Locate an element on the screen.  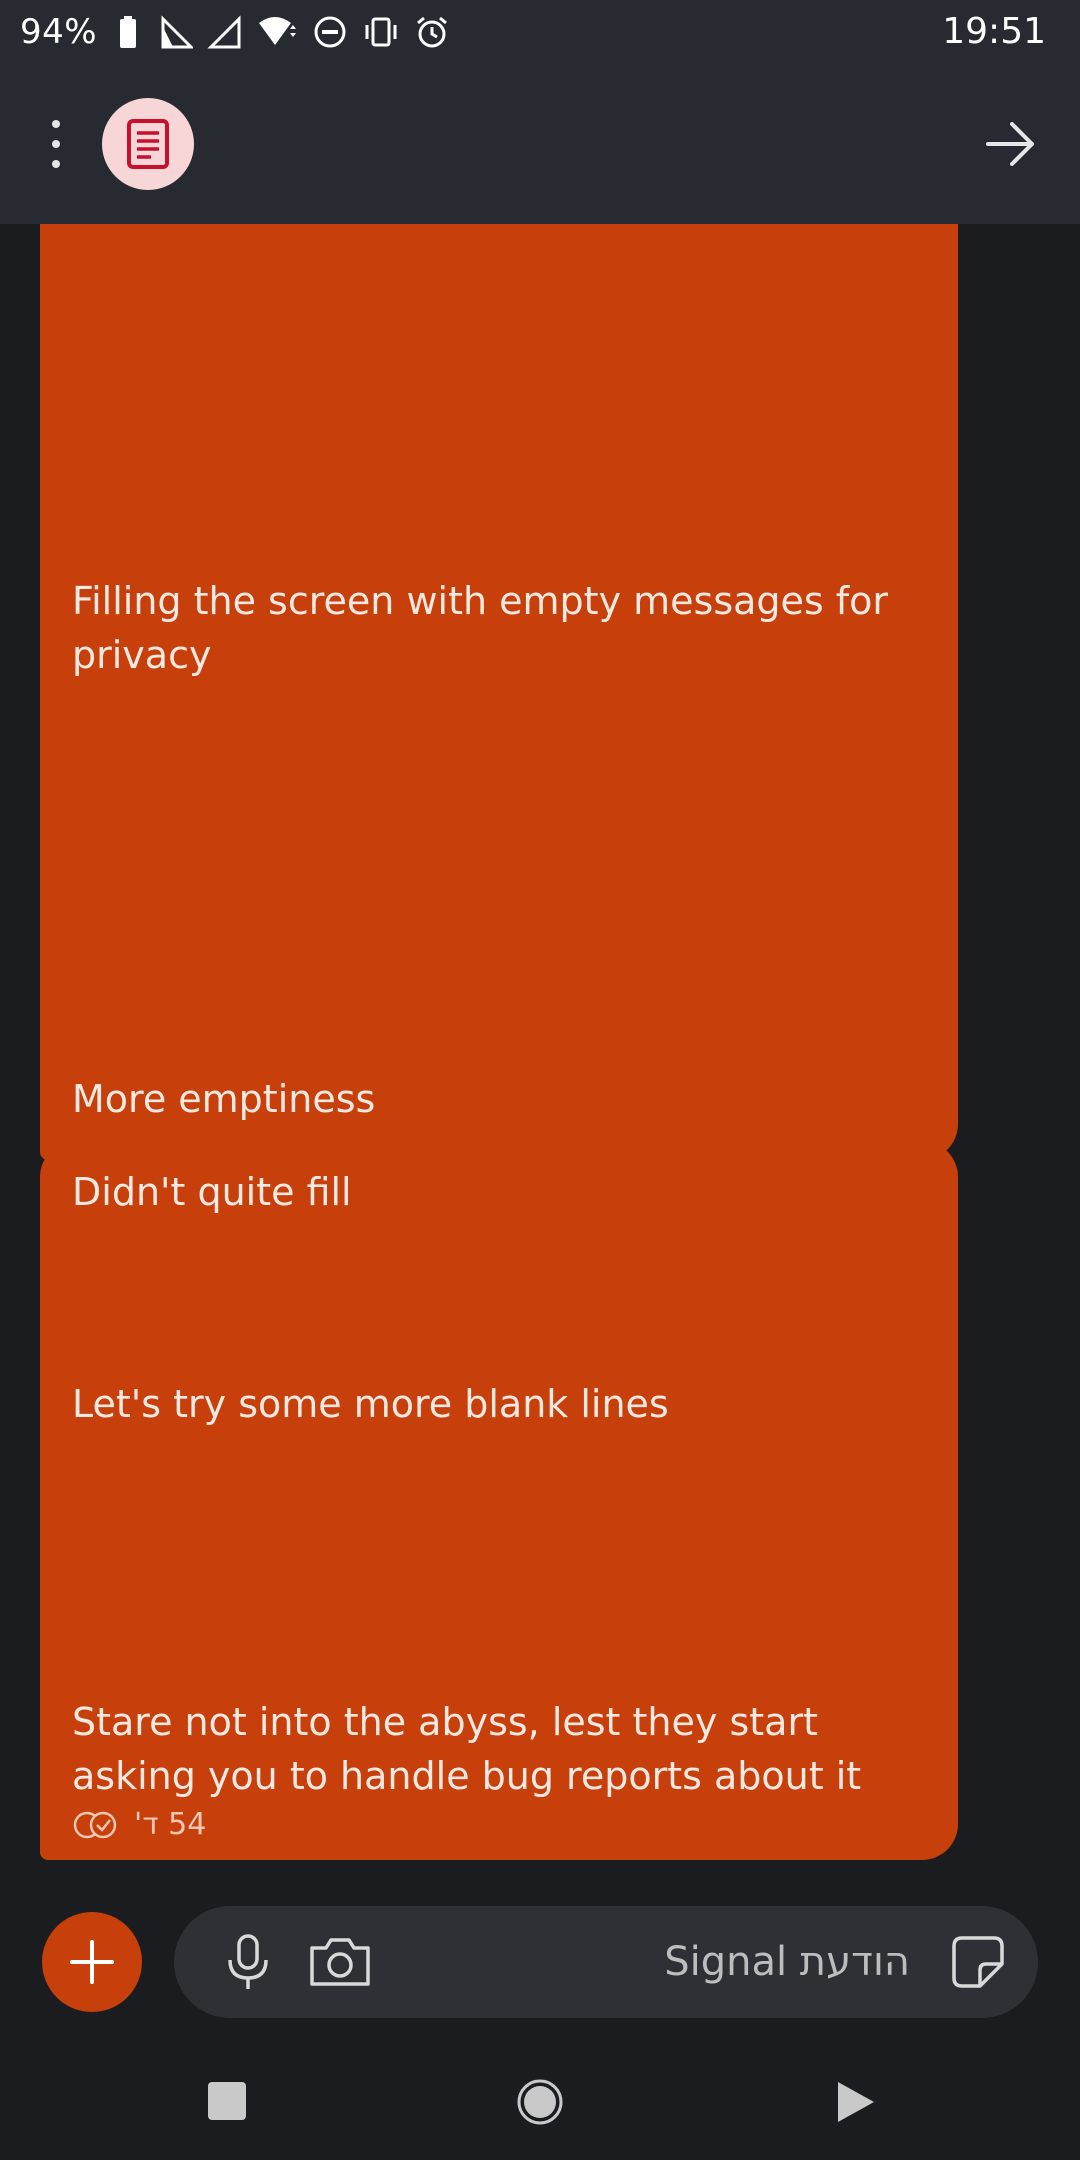
compose-bar: הודעת Signal is located at coordinates (540, 1962).